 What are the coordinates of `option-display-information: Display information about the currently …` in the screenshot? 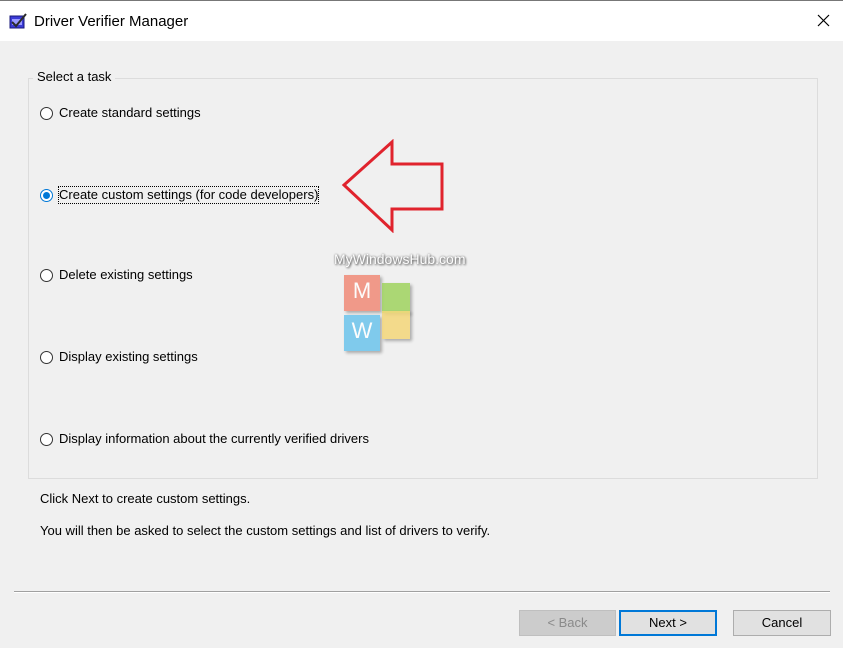 It's located at (204, 439).